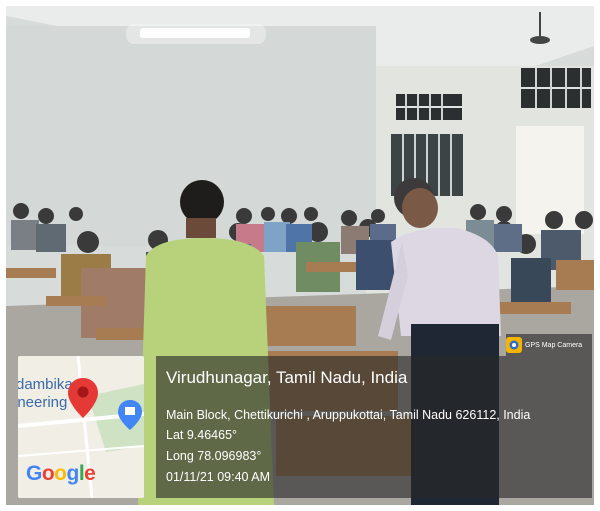 The width and height of the screenshot is (600, 511). I want to click on app-badge-label: GPS Map Camera, so click(554, 345).